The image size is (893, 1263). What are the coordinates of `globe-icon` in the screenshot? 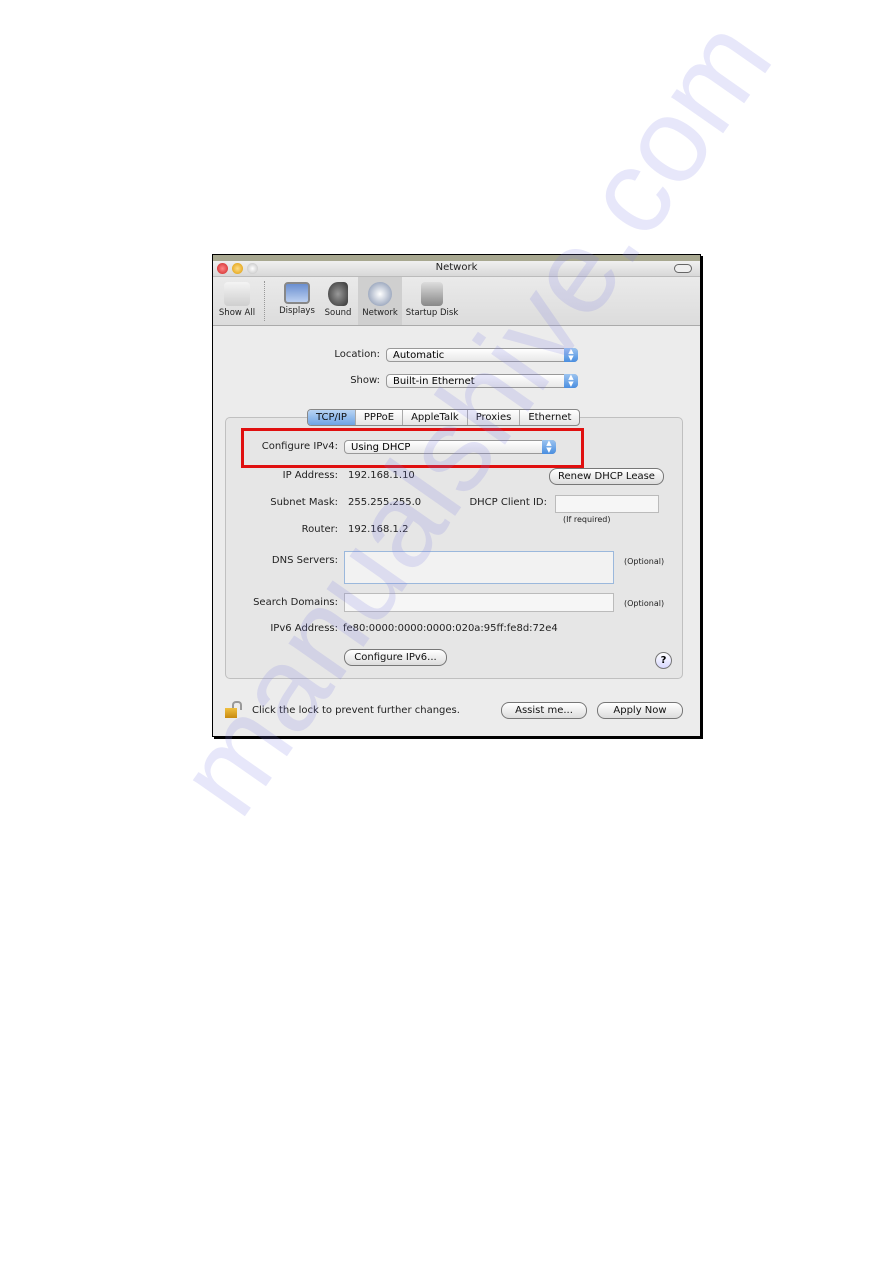 It's located at (380, 294).